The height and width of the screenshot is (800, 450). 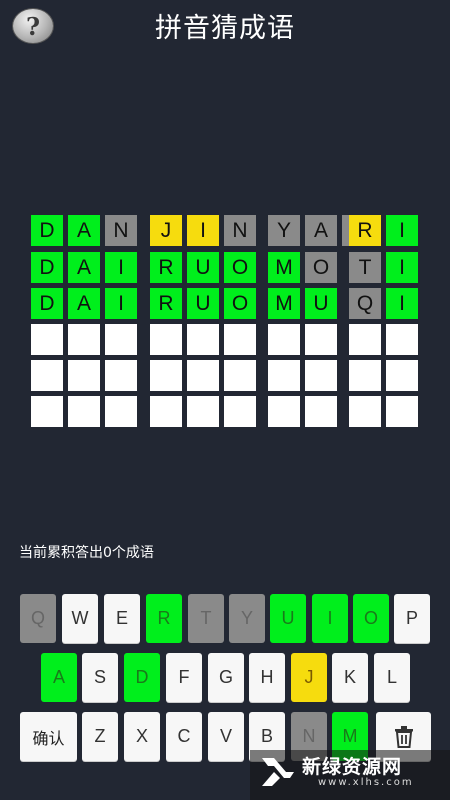 What do you see at coordinates (164, 618) in the screenshot?
I see `key-r: R` at bounding box center [164, 618].